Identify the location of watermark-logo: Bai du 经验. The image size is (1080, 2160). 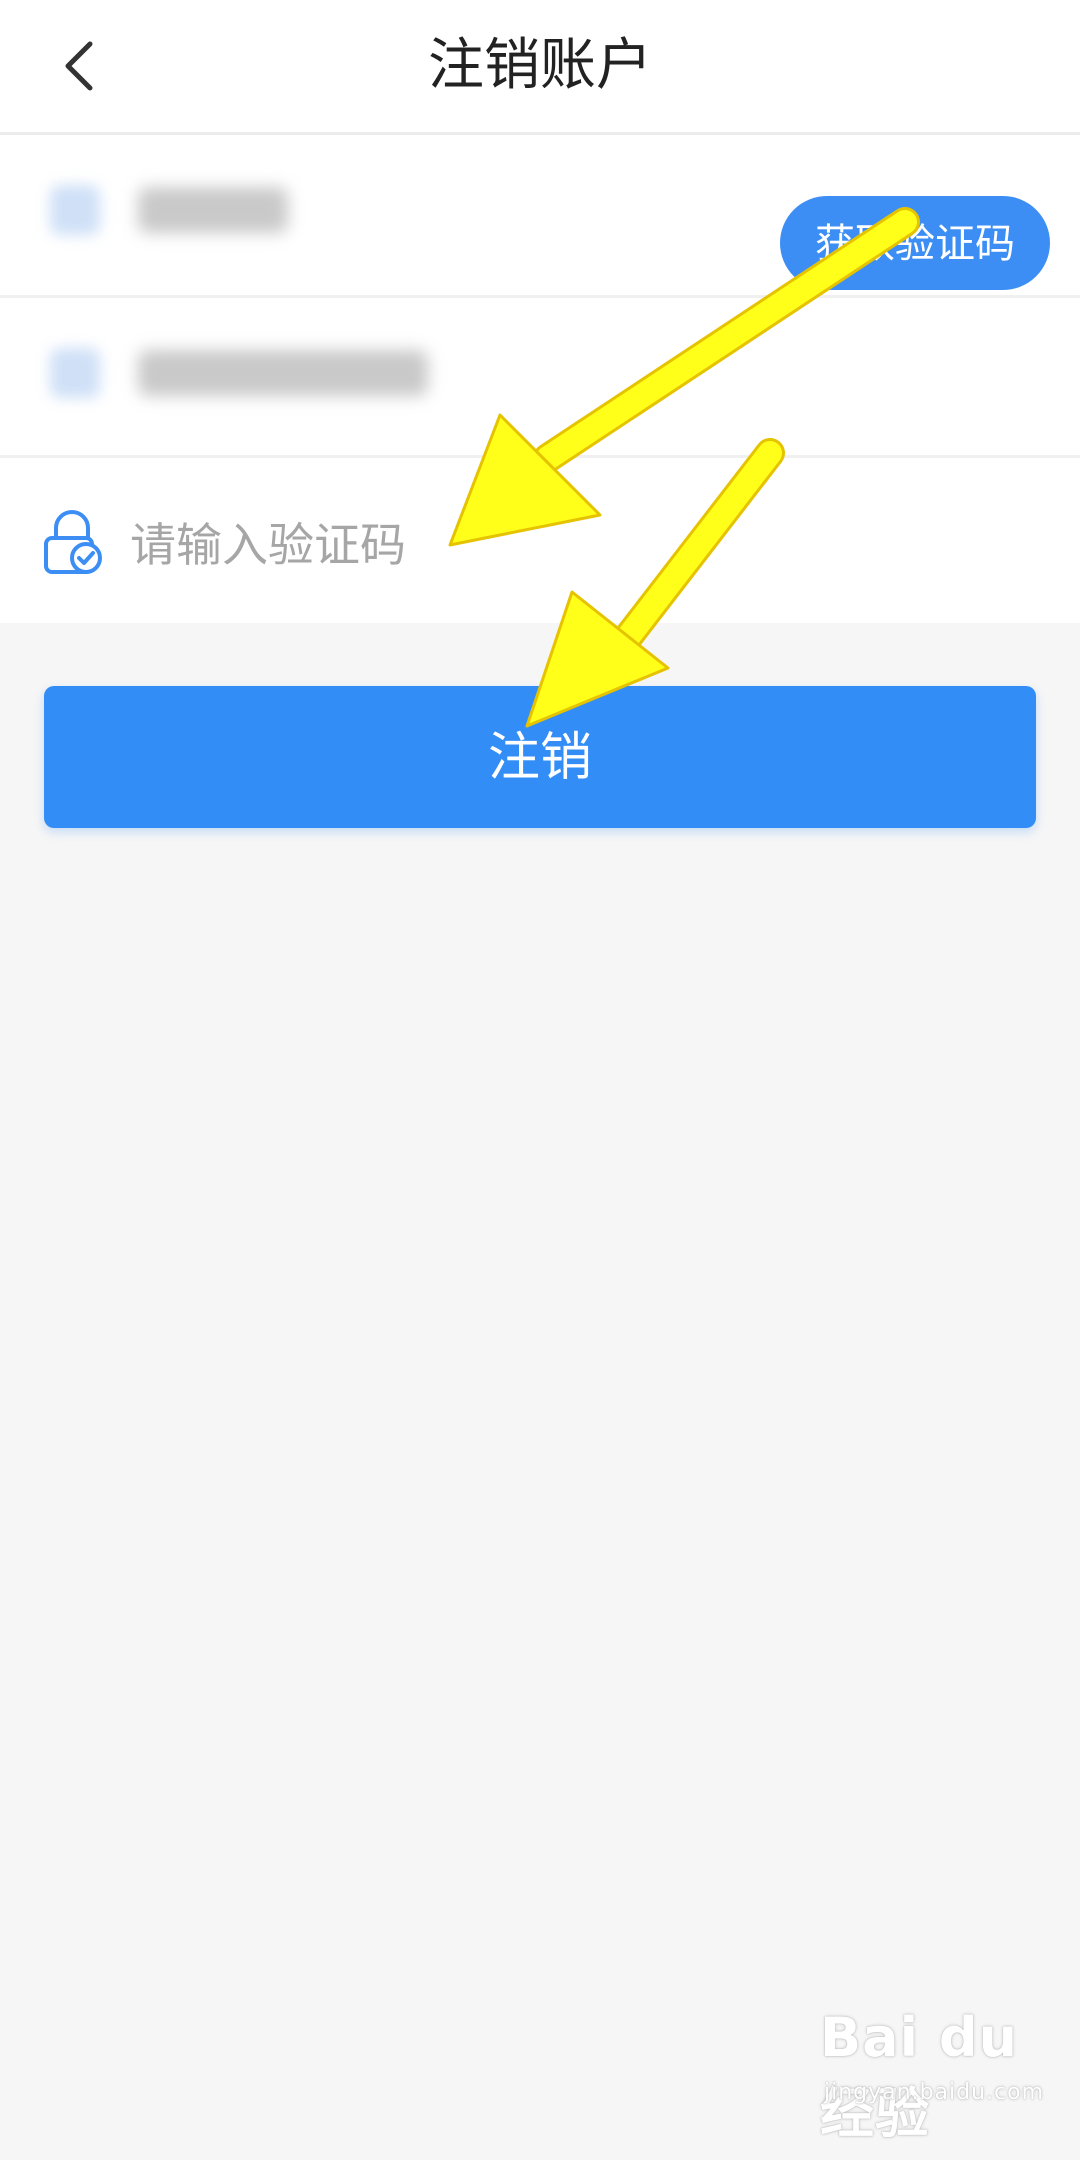
(919, 2075).